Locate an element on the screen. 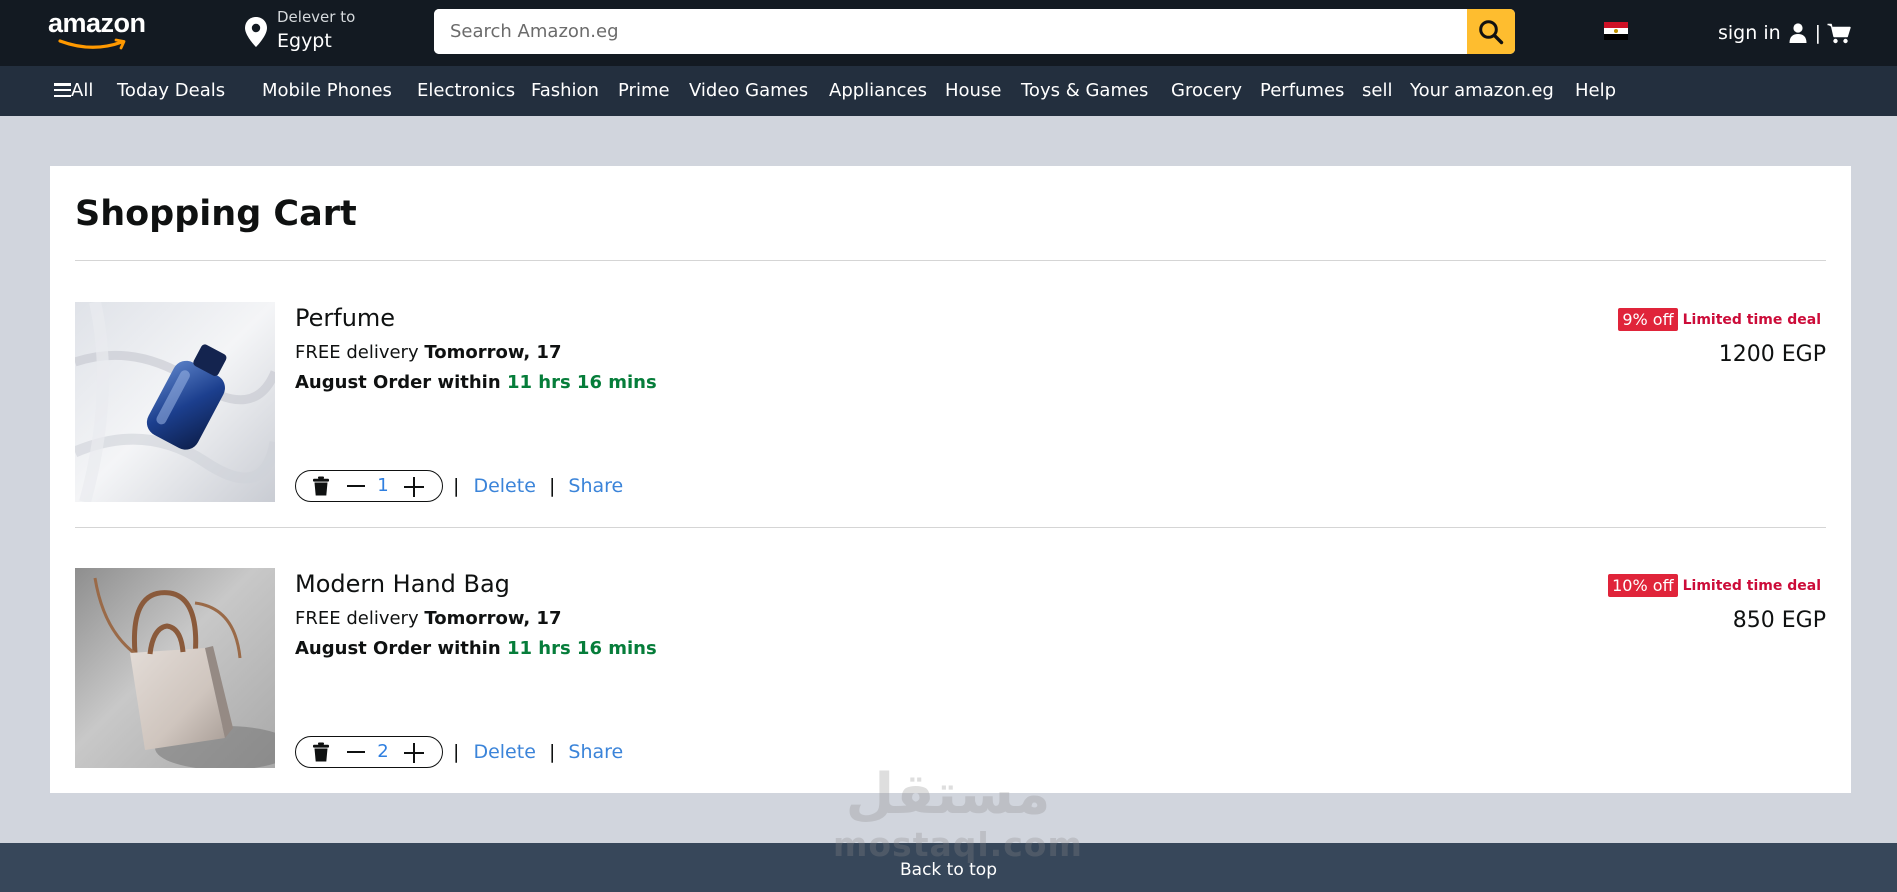 The width and height of the screenshot is (1897, 892). product-image-perfume is located at coordinates (175, 402).